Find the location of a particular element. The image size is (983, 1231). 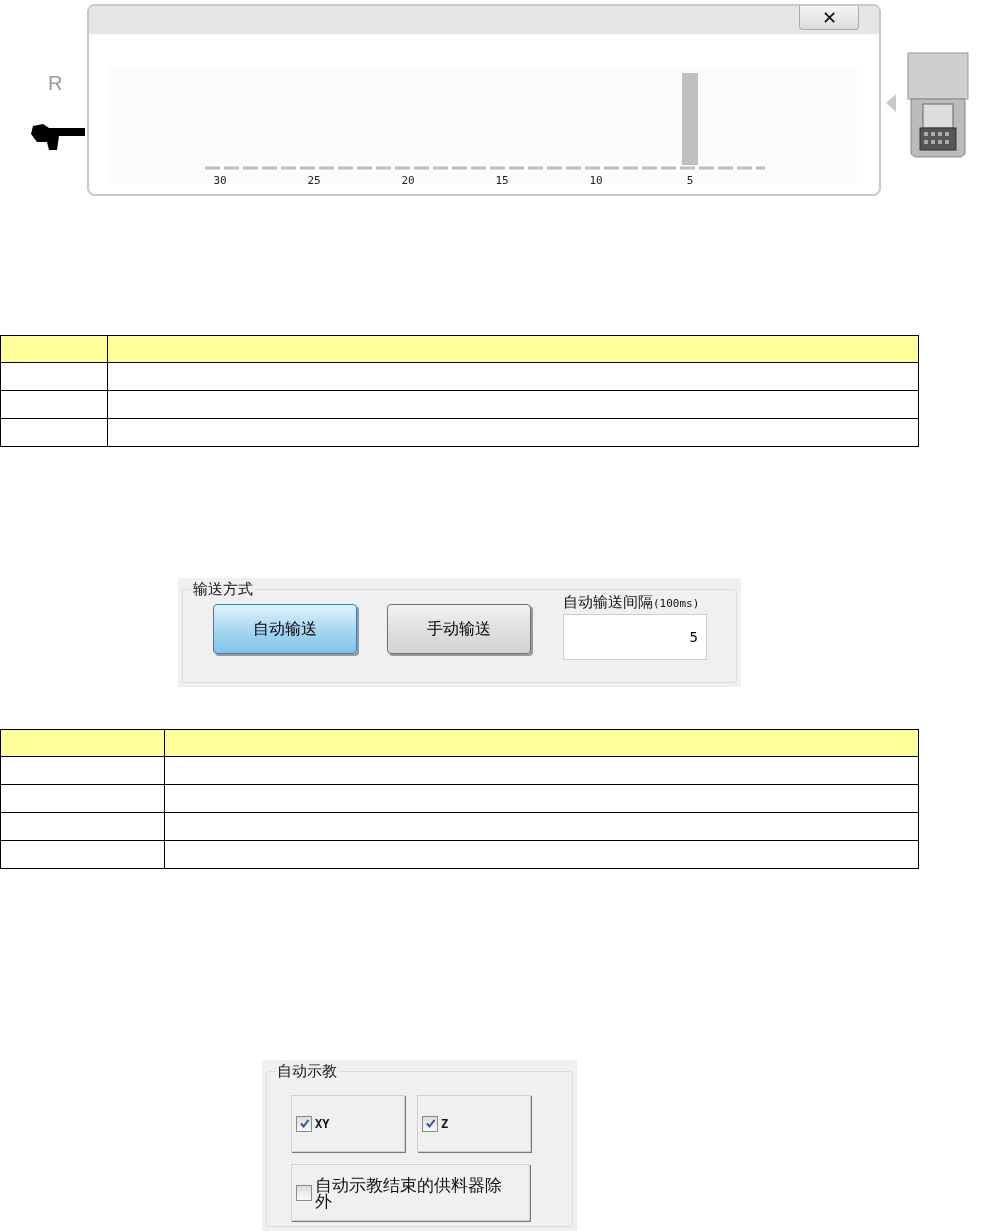

left-triangle-icon is located at coordinates (891, 103).